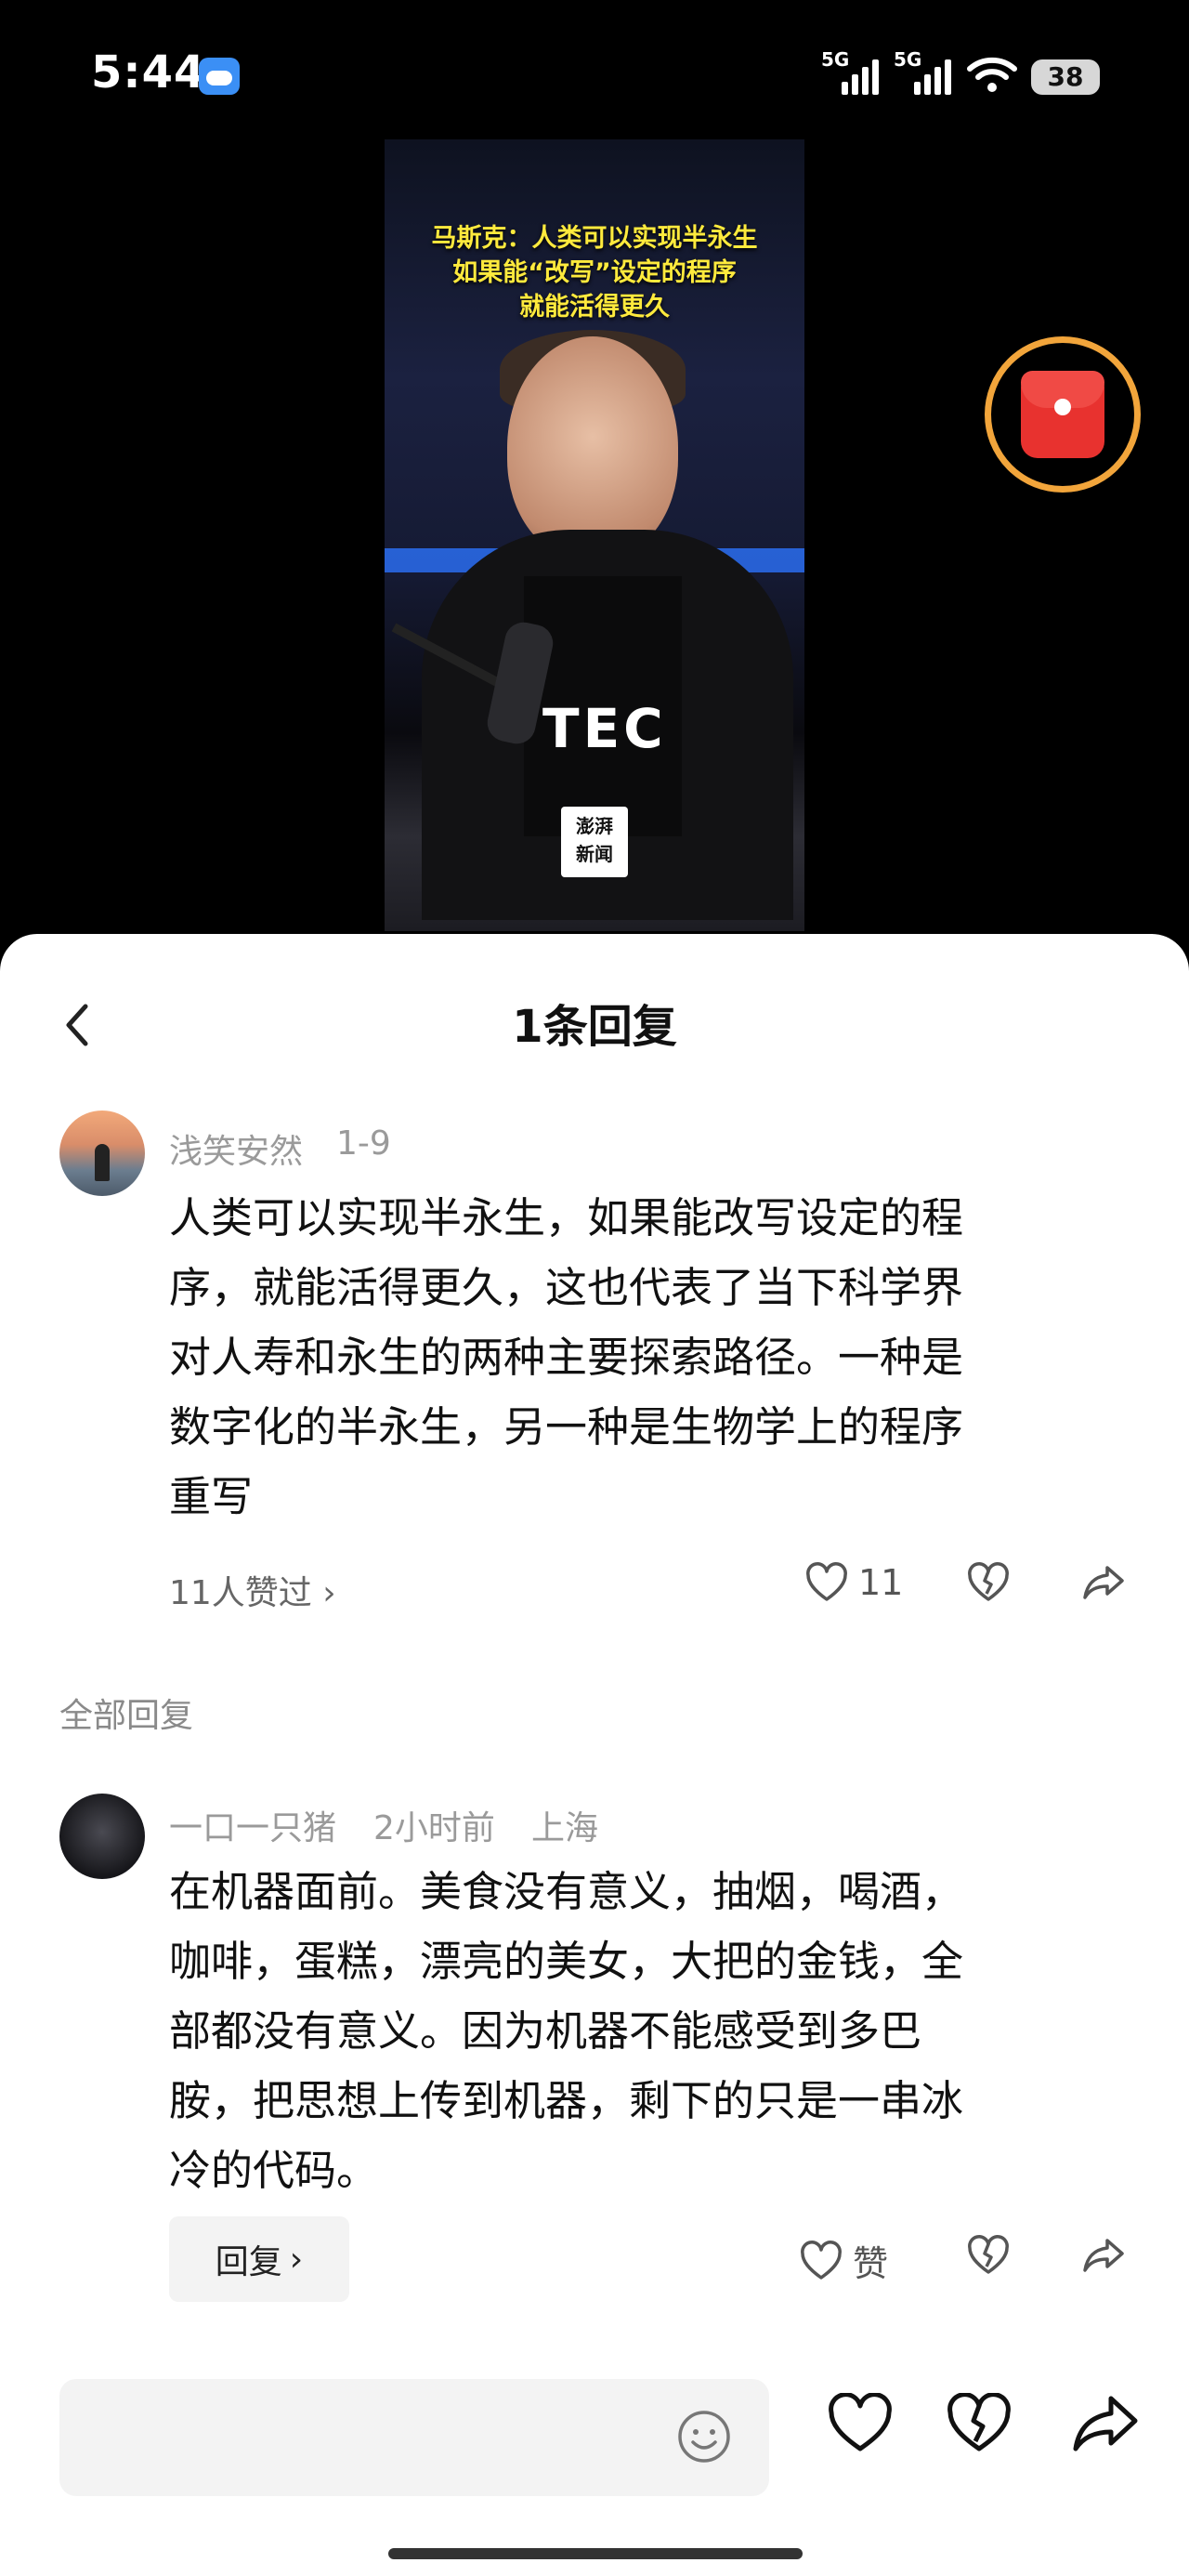 Image resolution: width=1189 pixels, height=2576 pixels. I want to click on video-caption: 马斯克：人类可以实现半永生 如果能“改写”设定的程序 就能活得更久, so click(594, 272).